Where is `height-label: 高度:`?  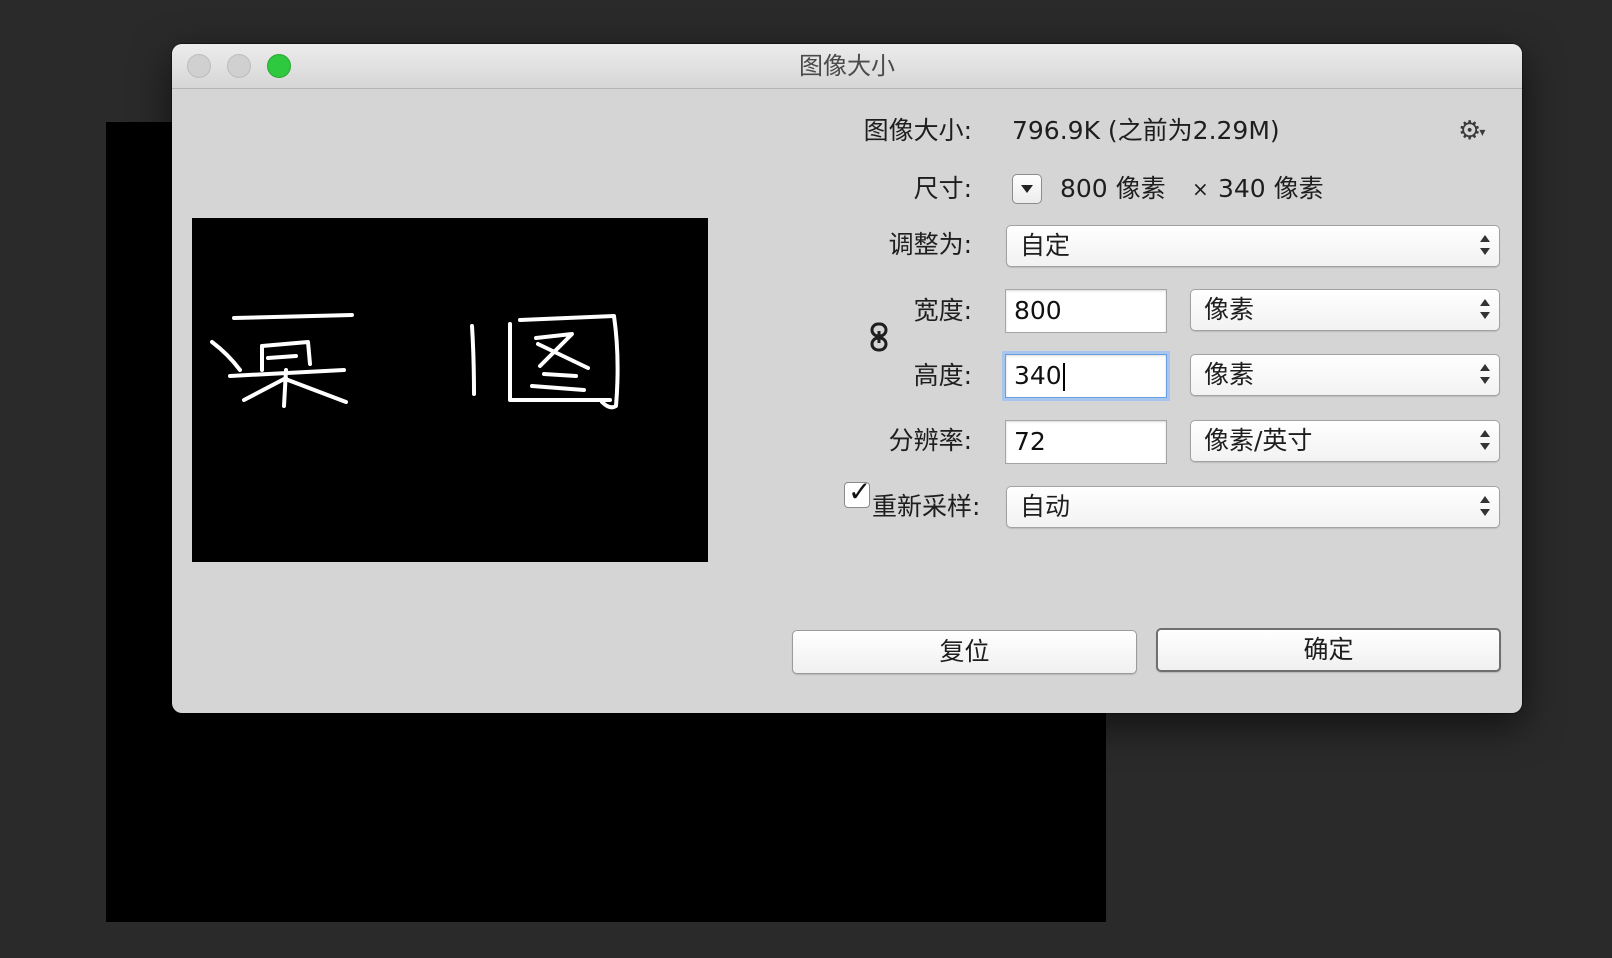
height-label: 高度: is located at coordinates (942, 375).